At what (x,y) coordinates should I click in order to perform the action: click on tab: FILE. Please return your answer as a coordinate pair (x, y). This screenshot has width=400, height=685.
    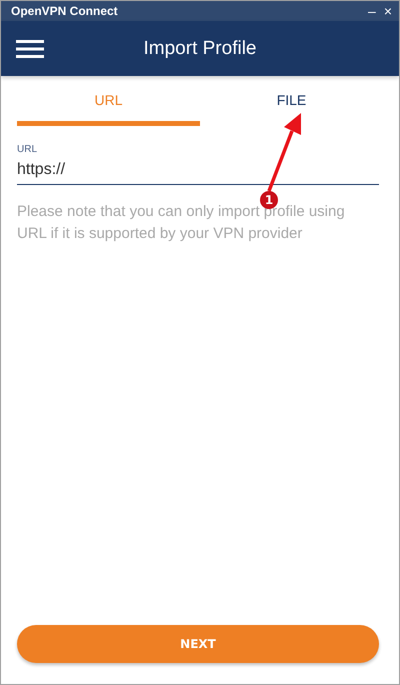
    Looking at the image, I should click on (291, 106).